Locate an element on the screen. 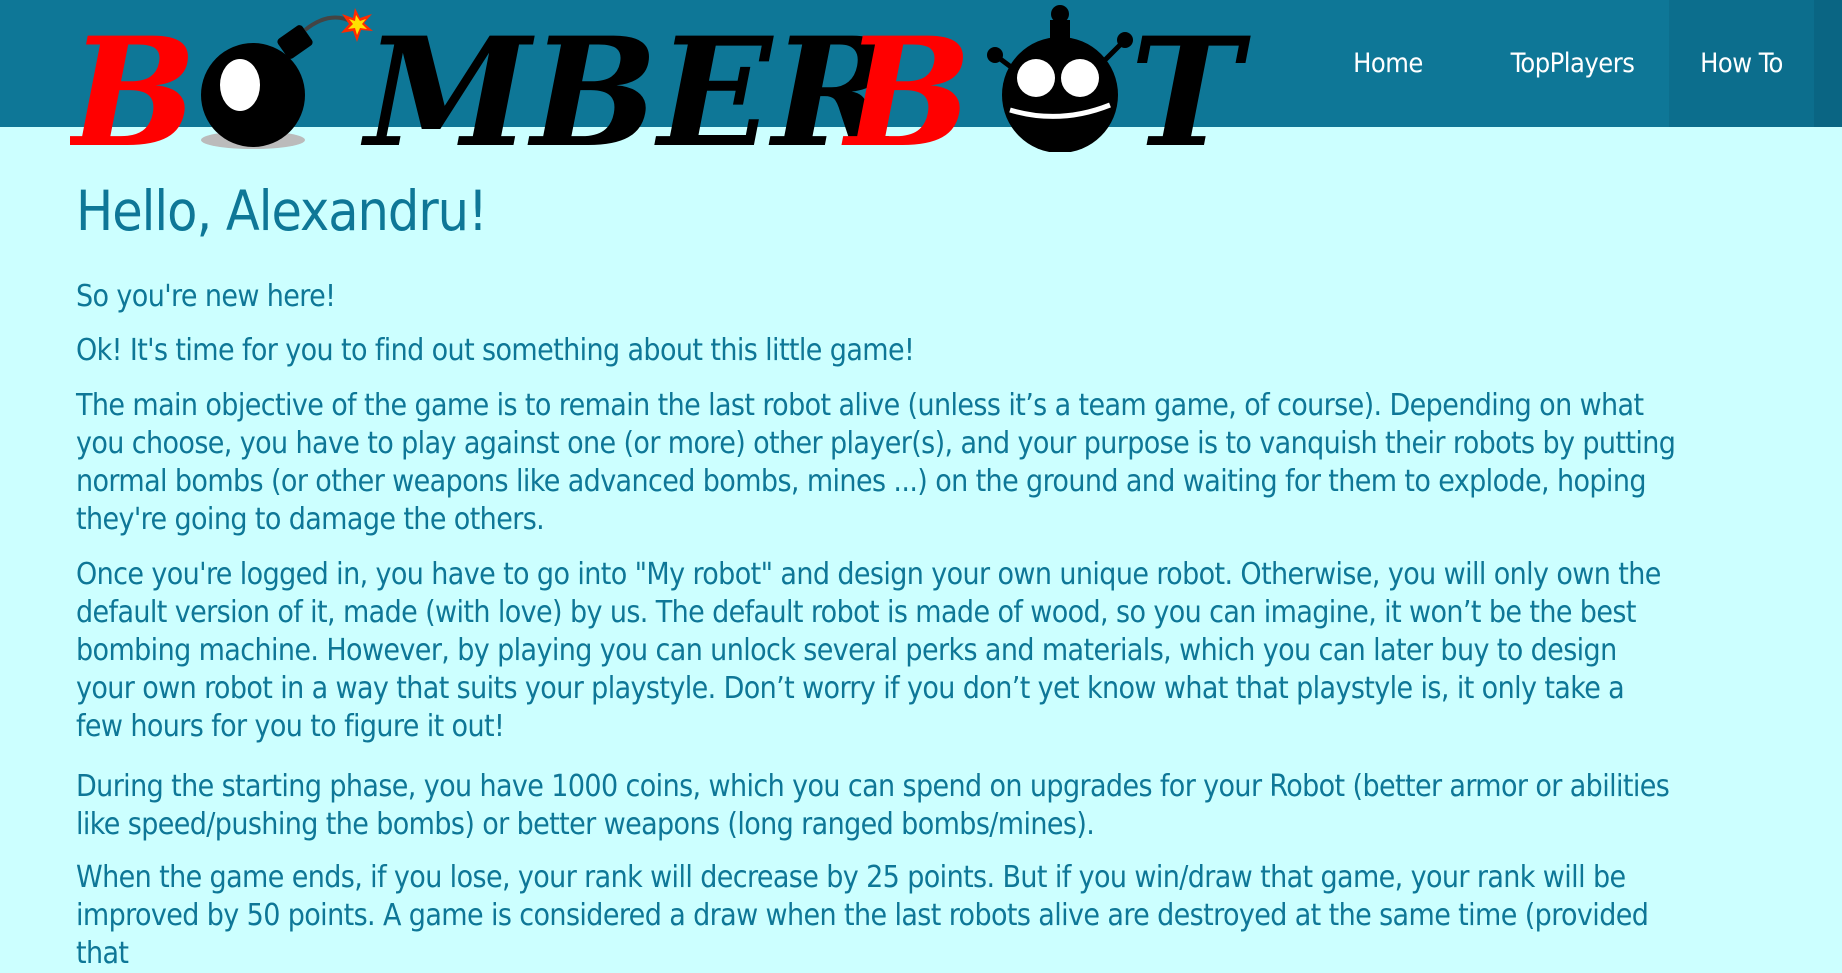 The image size is (1842, 973). page-title: Hello, Alexandru! is located at coordinates (282, 211).